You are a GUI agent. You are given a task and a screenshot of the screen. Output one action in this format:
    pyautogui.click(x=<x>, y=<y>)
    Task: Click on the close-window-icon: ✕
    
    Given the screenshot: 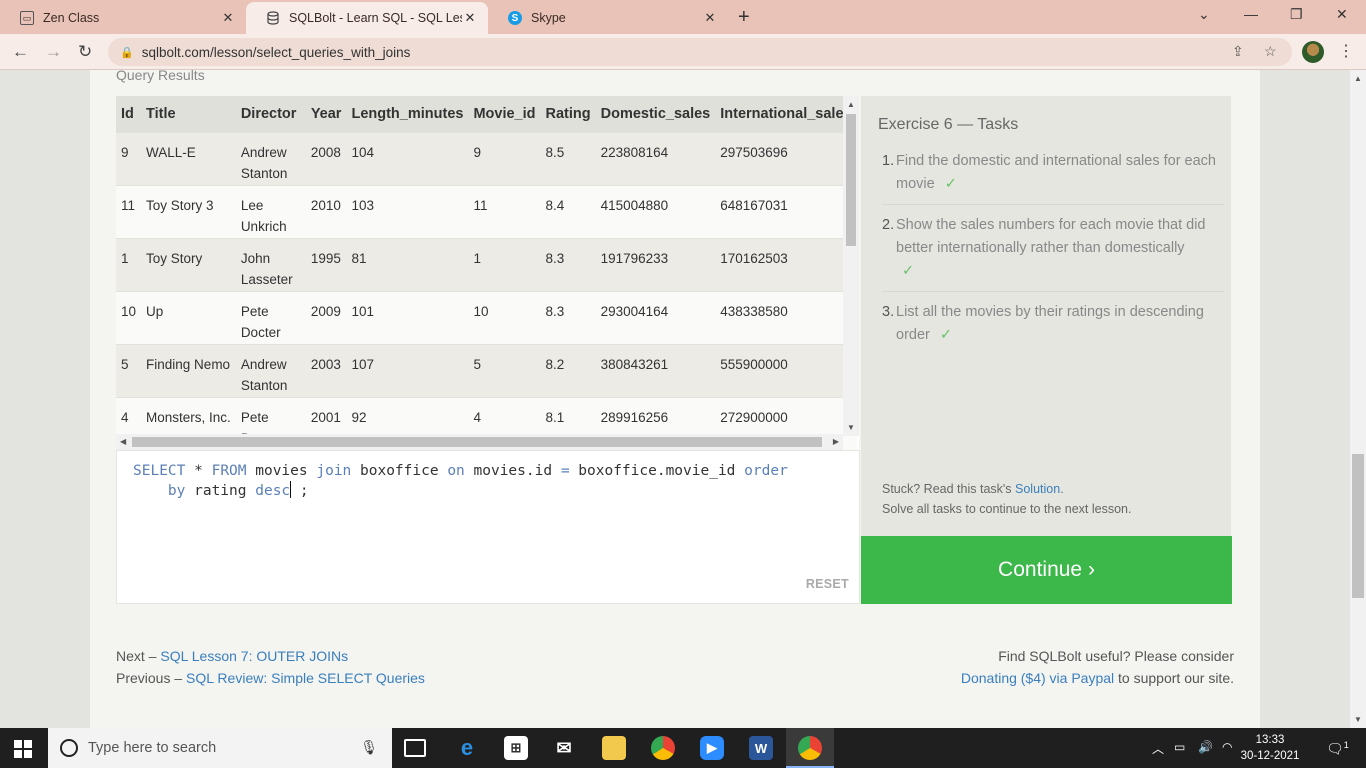 What is the action you would take?
    pyautogui.click(x=1342, y=14)
    